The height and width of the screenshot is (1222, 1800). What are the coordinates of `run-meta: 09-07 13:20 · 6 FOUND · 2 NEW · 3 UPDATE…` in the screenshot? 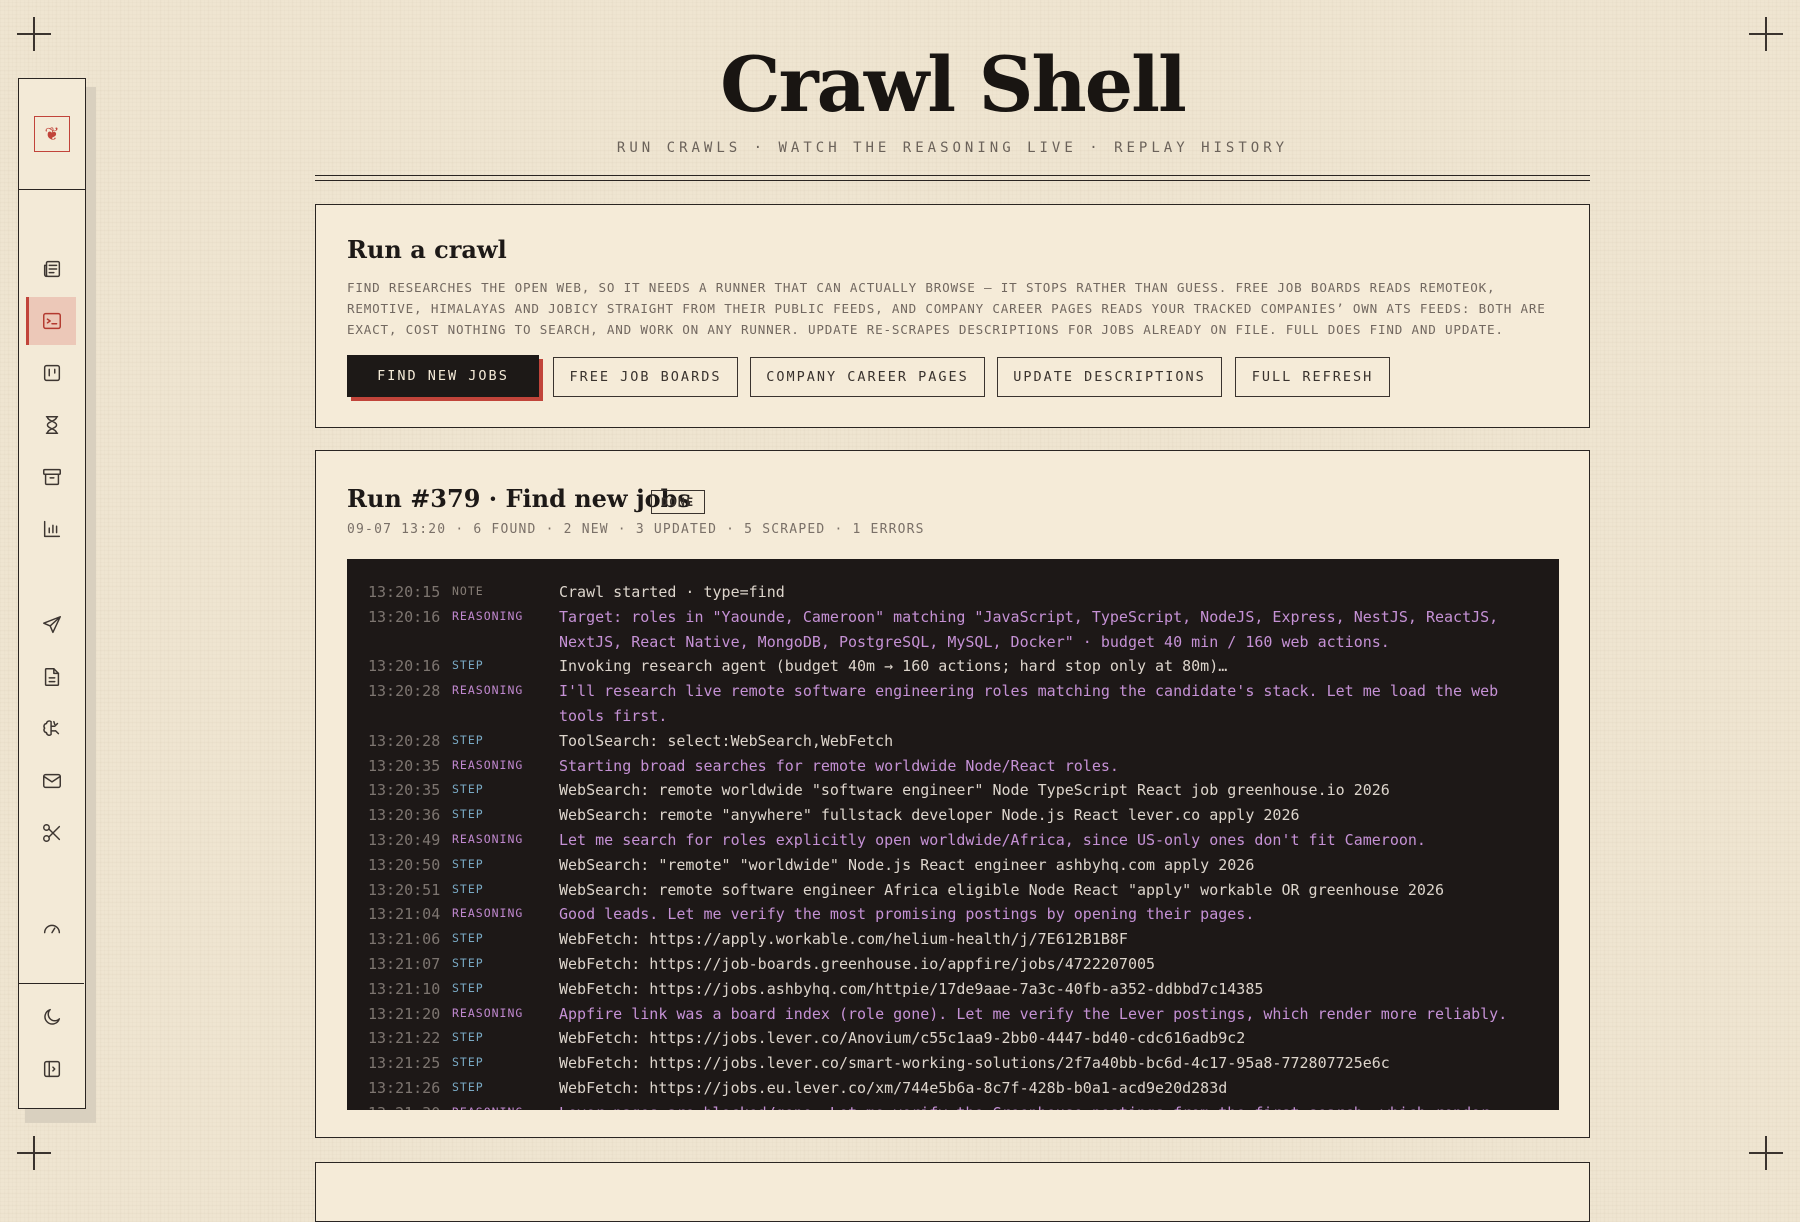 It's located at (636, 529).